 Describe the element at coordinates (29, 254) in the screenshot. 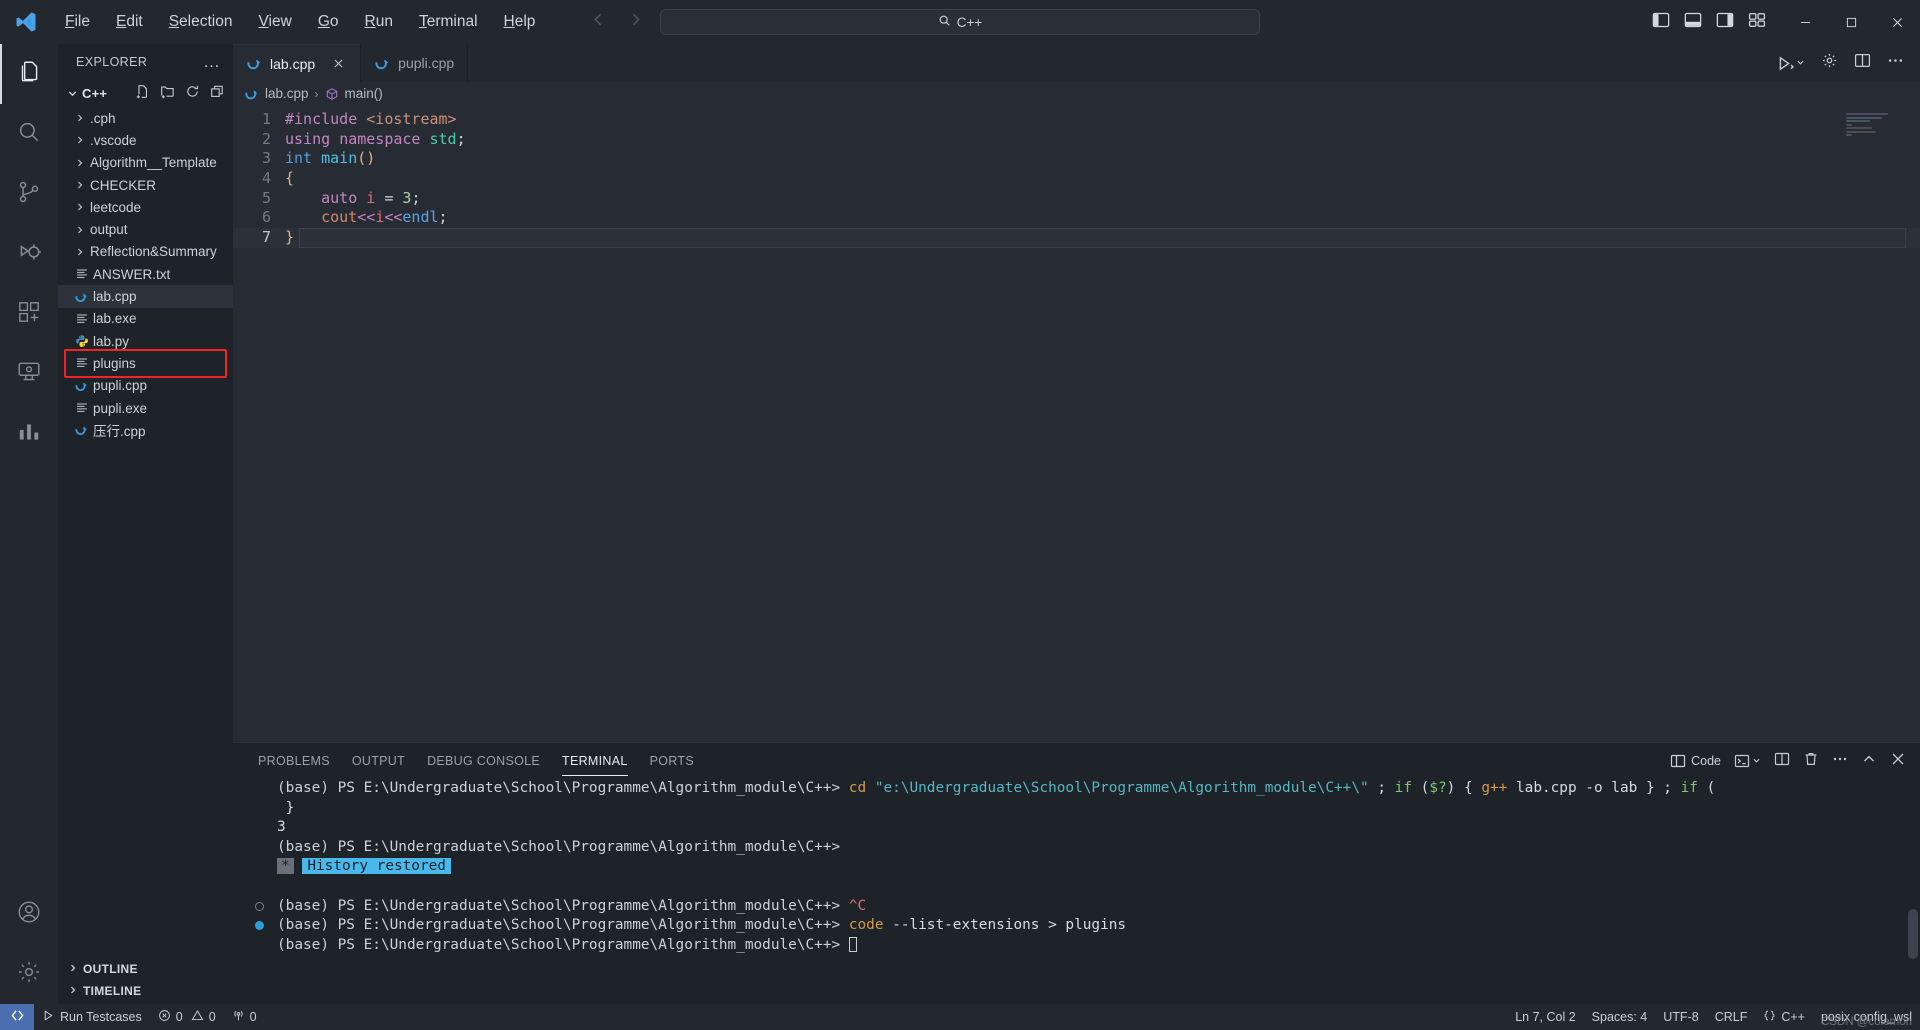

I see `activity-run-debug` at that location.